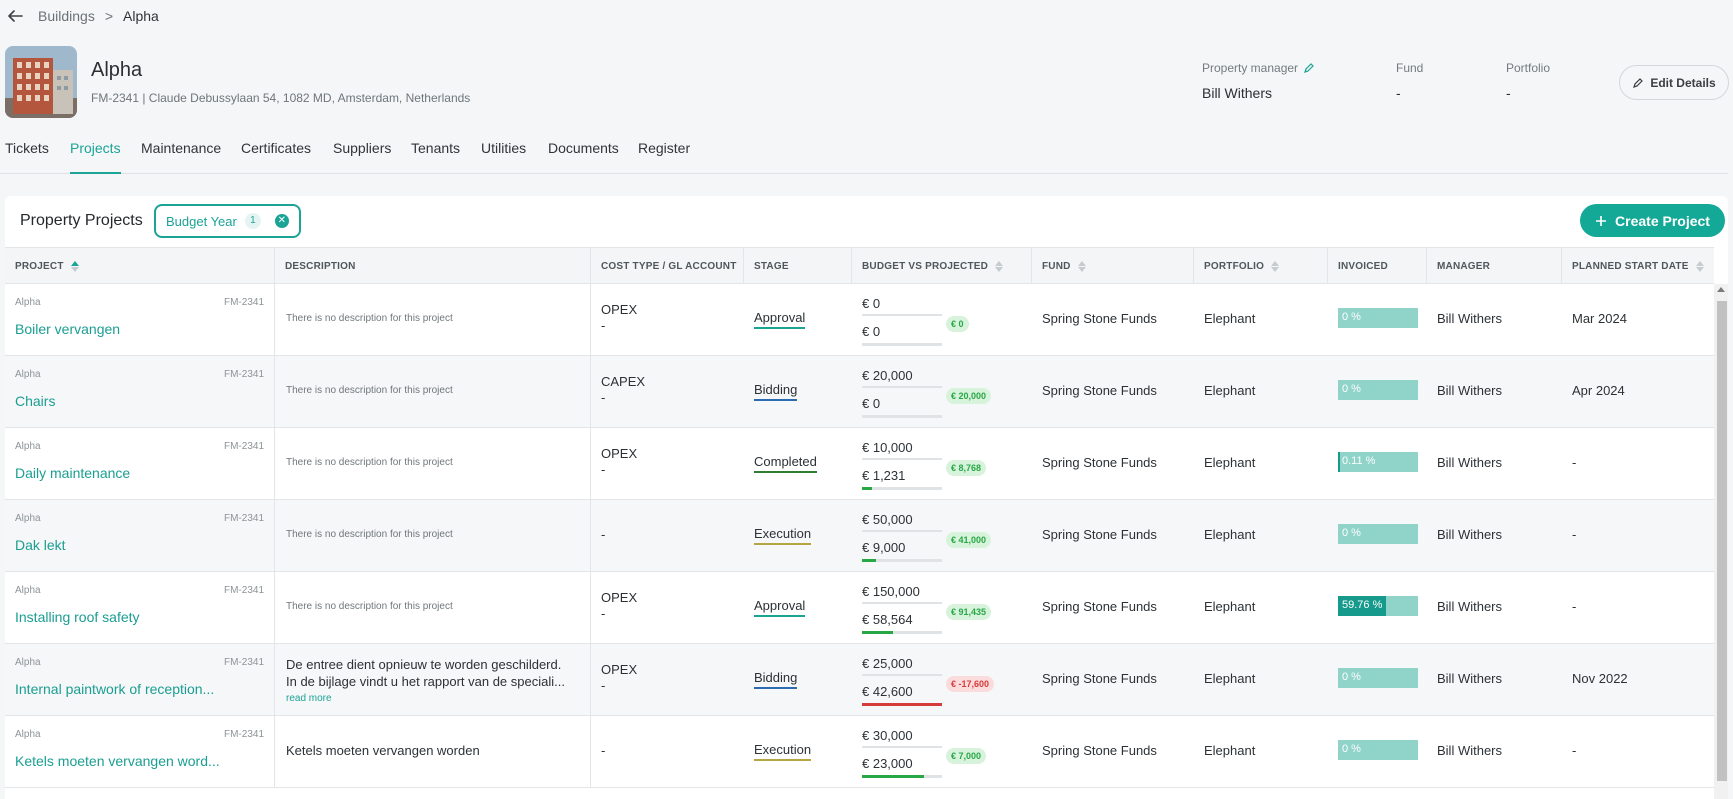 The width and height of the screenshot is (1733, 799). I want to click on create-project-label: Create Project, so click(1662, 220).